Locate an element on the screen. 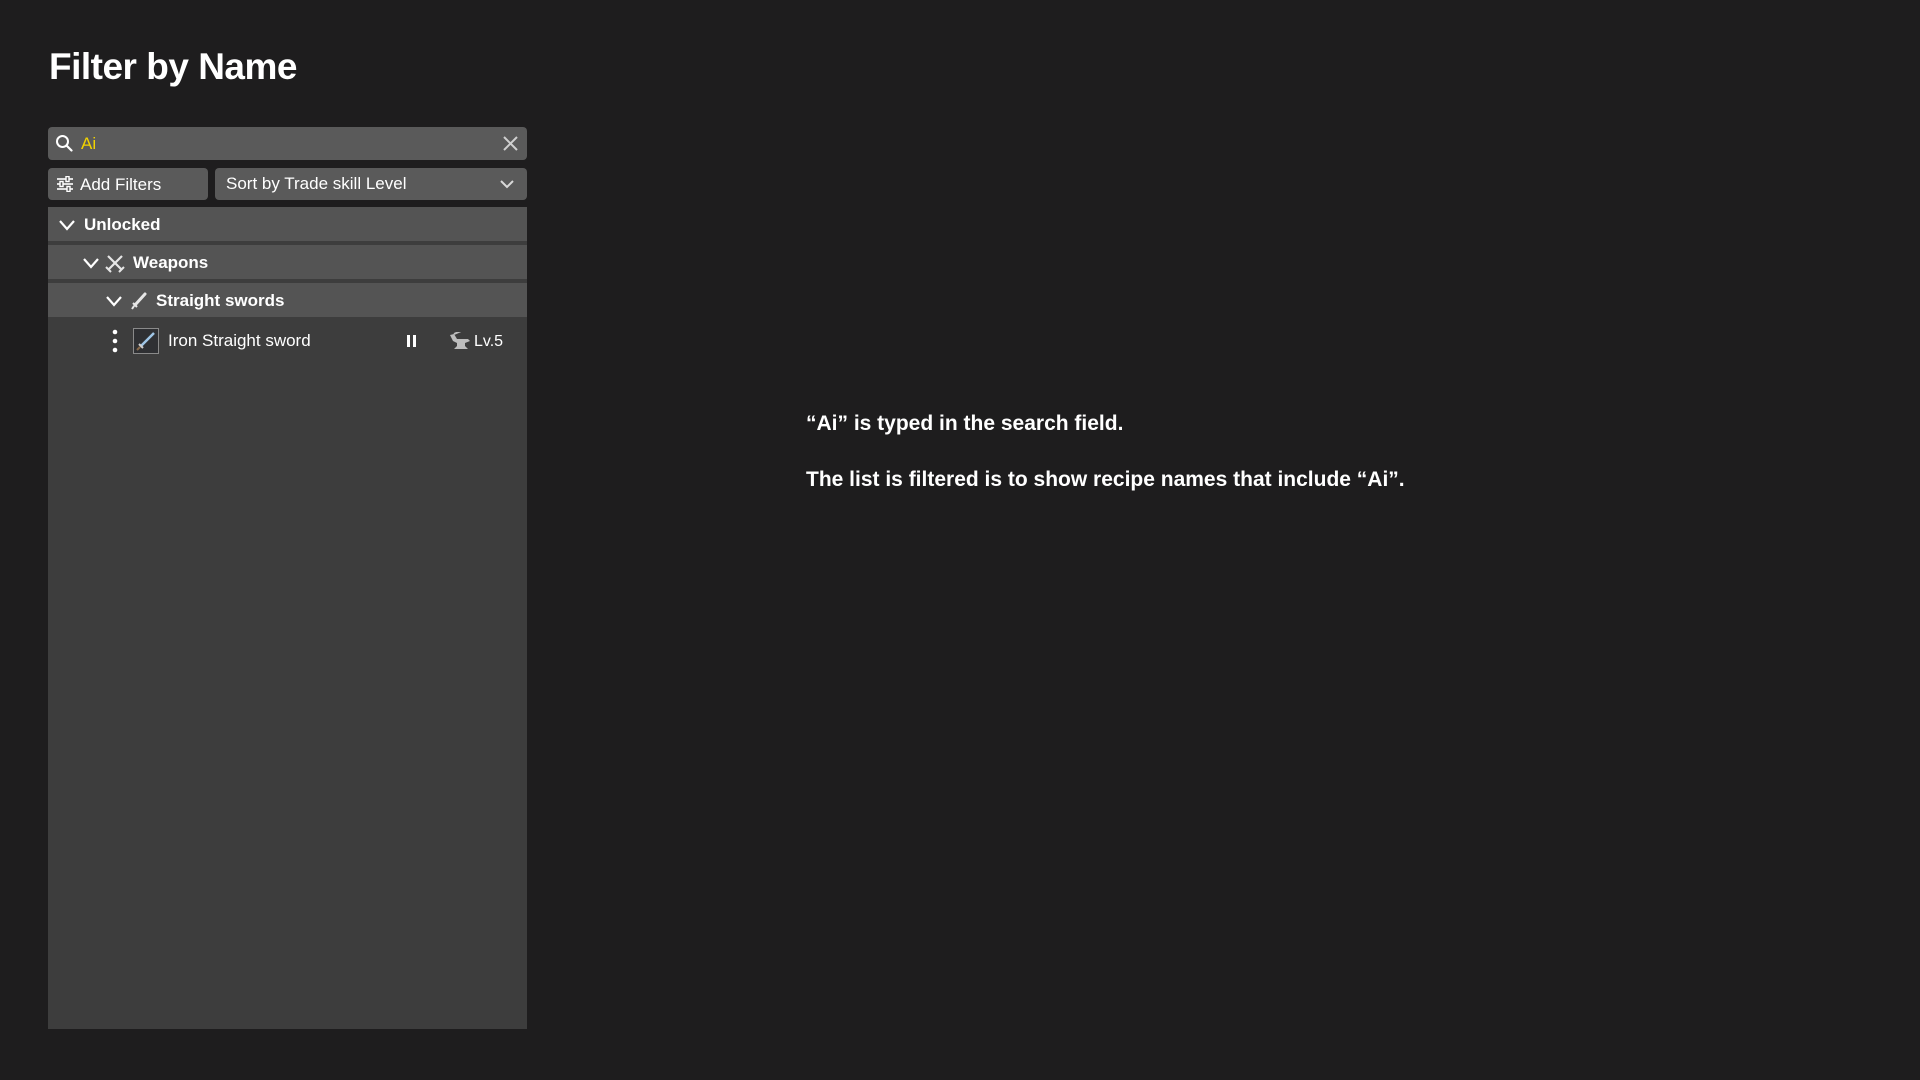 This screenshot has width=1920, height=1080. list-item: Iron Straight sword Lv.5 is located at coordinates (287, 341).